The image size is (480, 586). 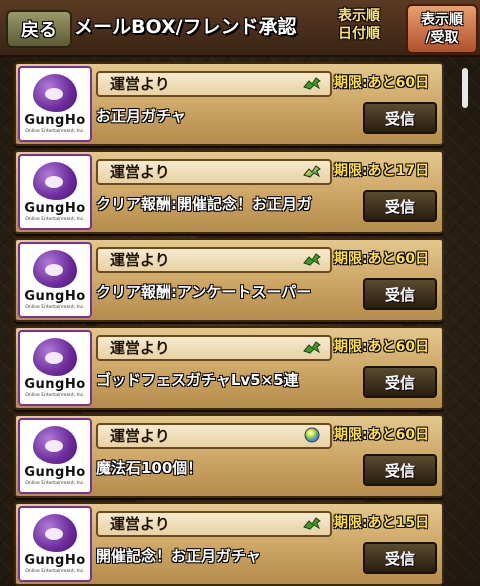 I want to click on mail-subject: ゴッドフェスガチャLv5×5連, so click(x=197, y=380).